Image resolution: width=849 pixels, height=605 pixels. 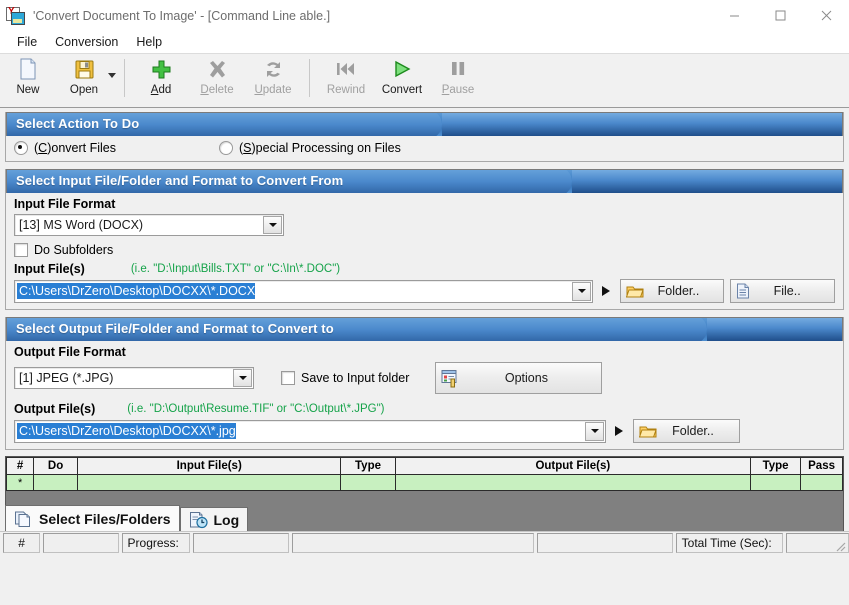 What do you see at coordinates (346, 69) in the screenshot?
I see `rewind-icon` at bounding box center [346, 69].